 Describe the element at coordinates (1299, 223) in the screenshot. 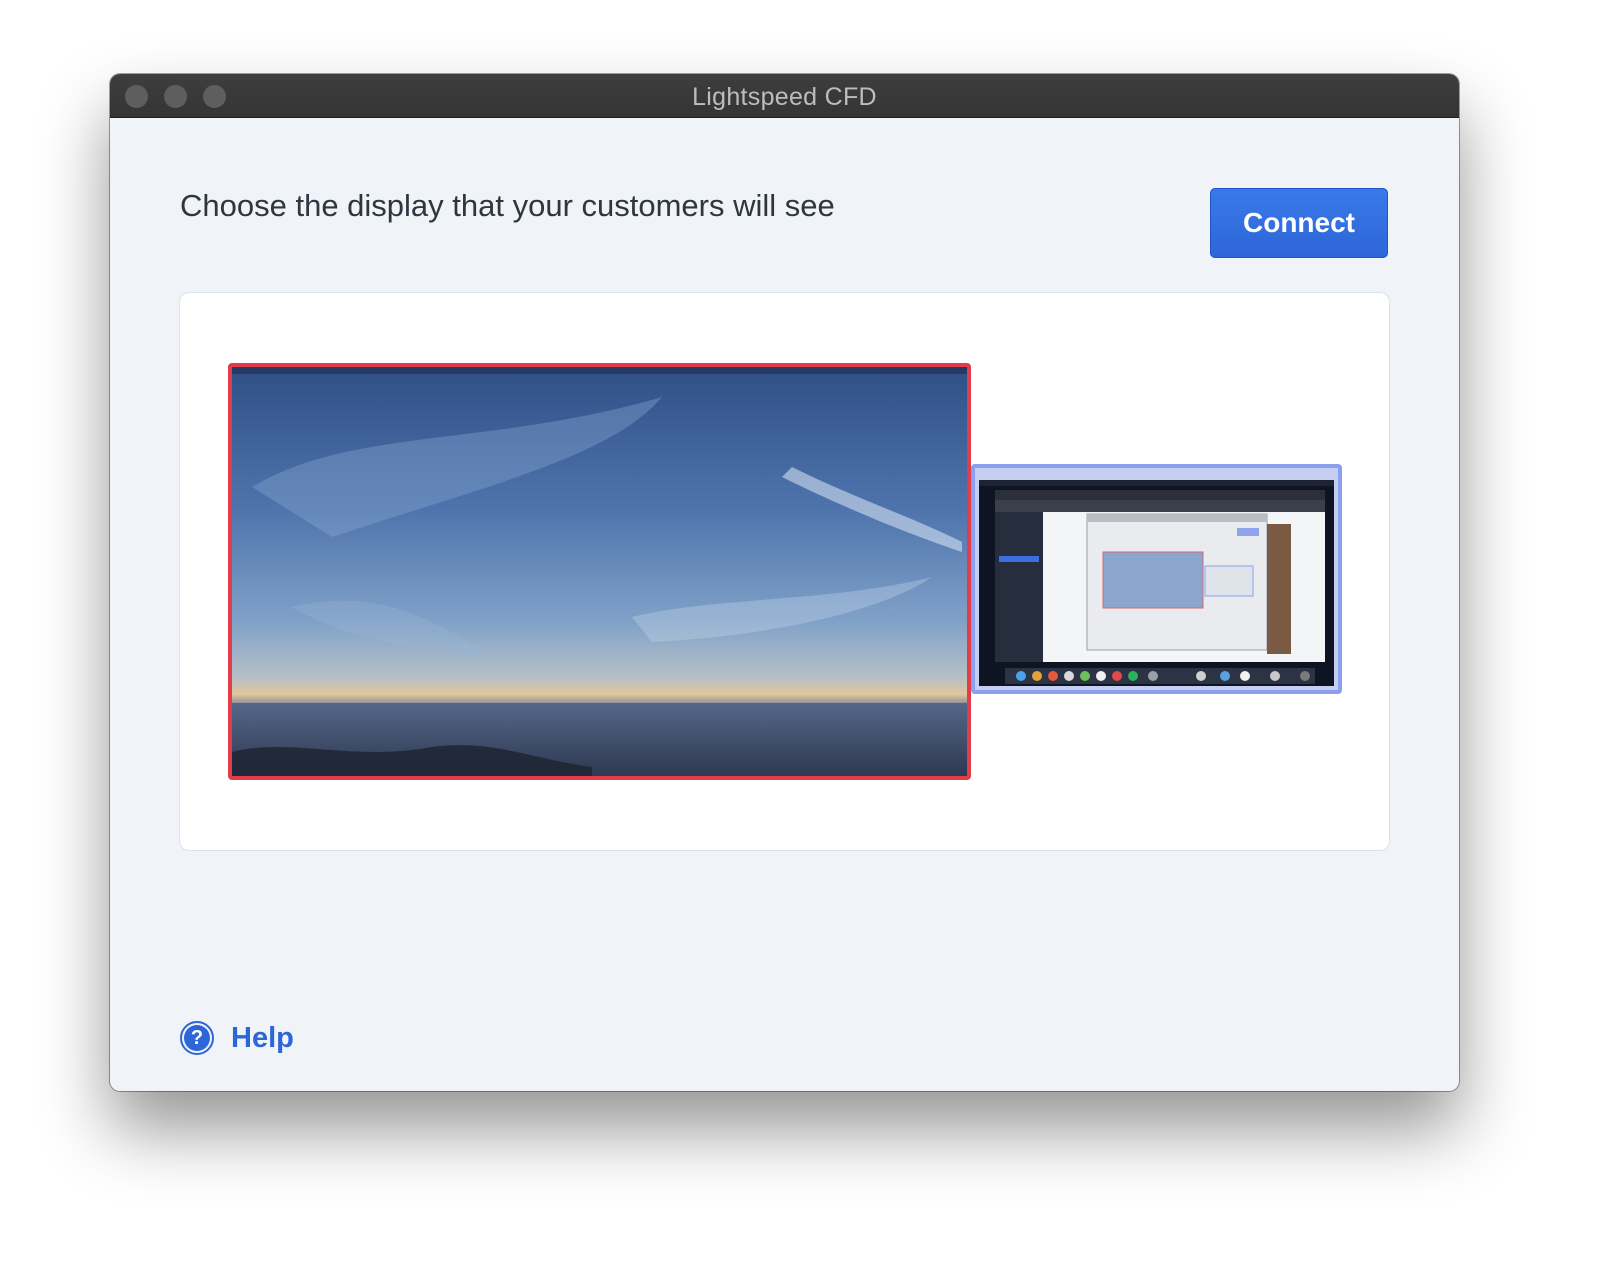

I see `connect-button: Connect` at that location.